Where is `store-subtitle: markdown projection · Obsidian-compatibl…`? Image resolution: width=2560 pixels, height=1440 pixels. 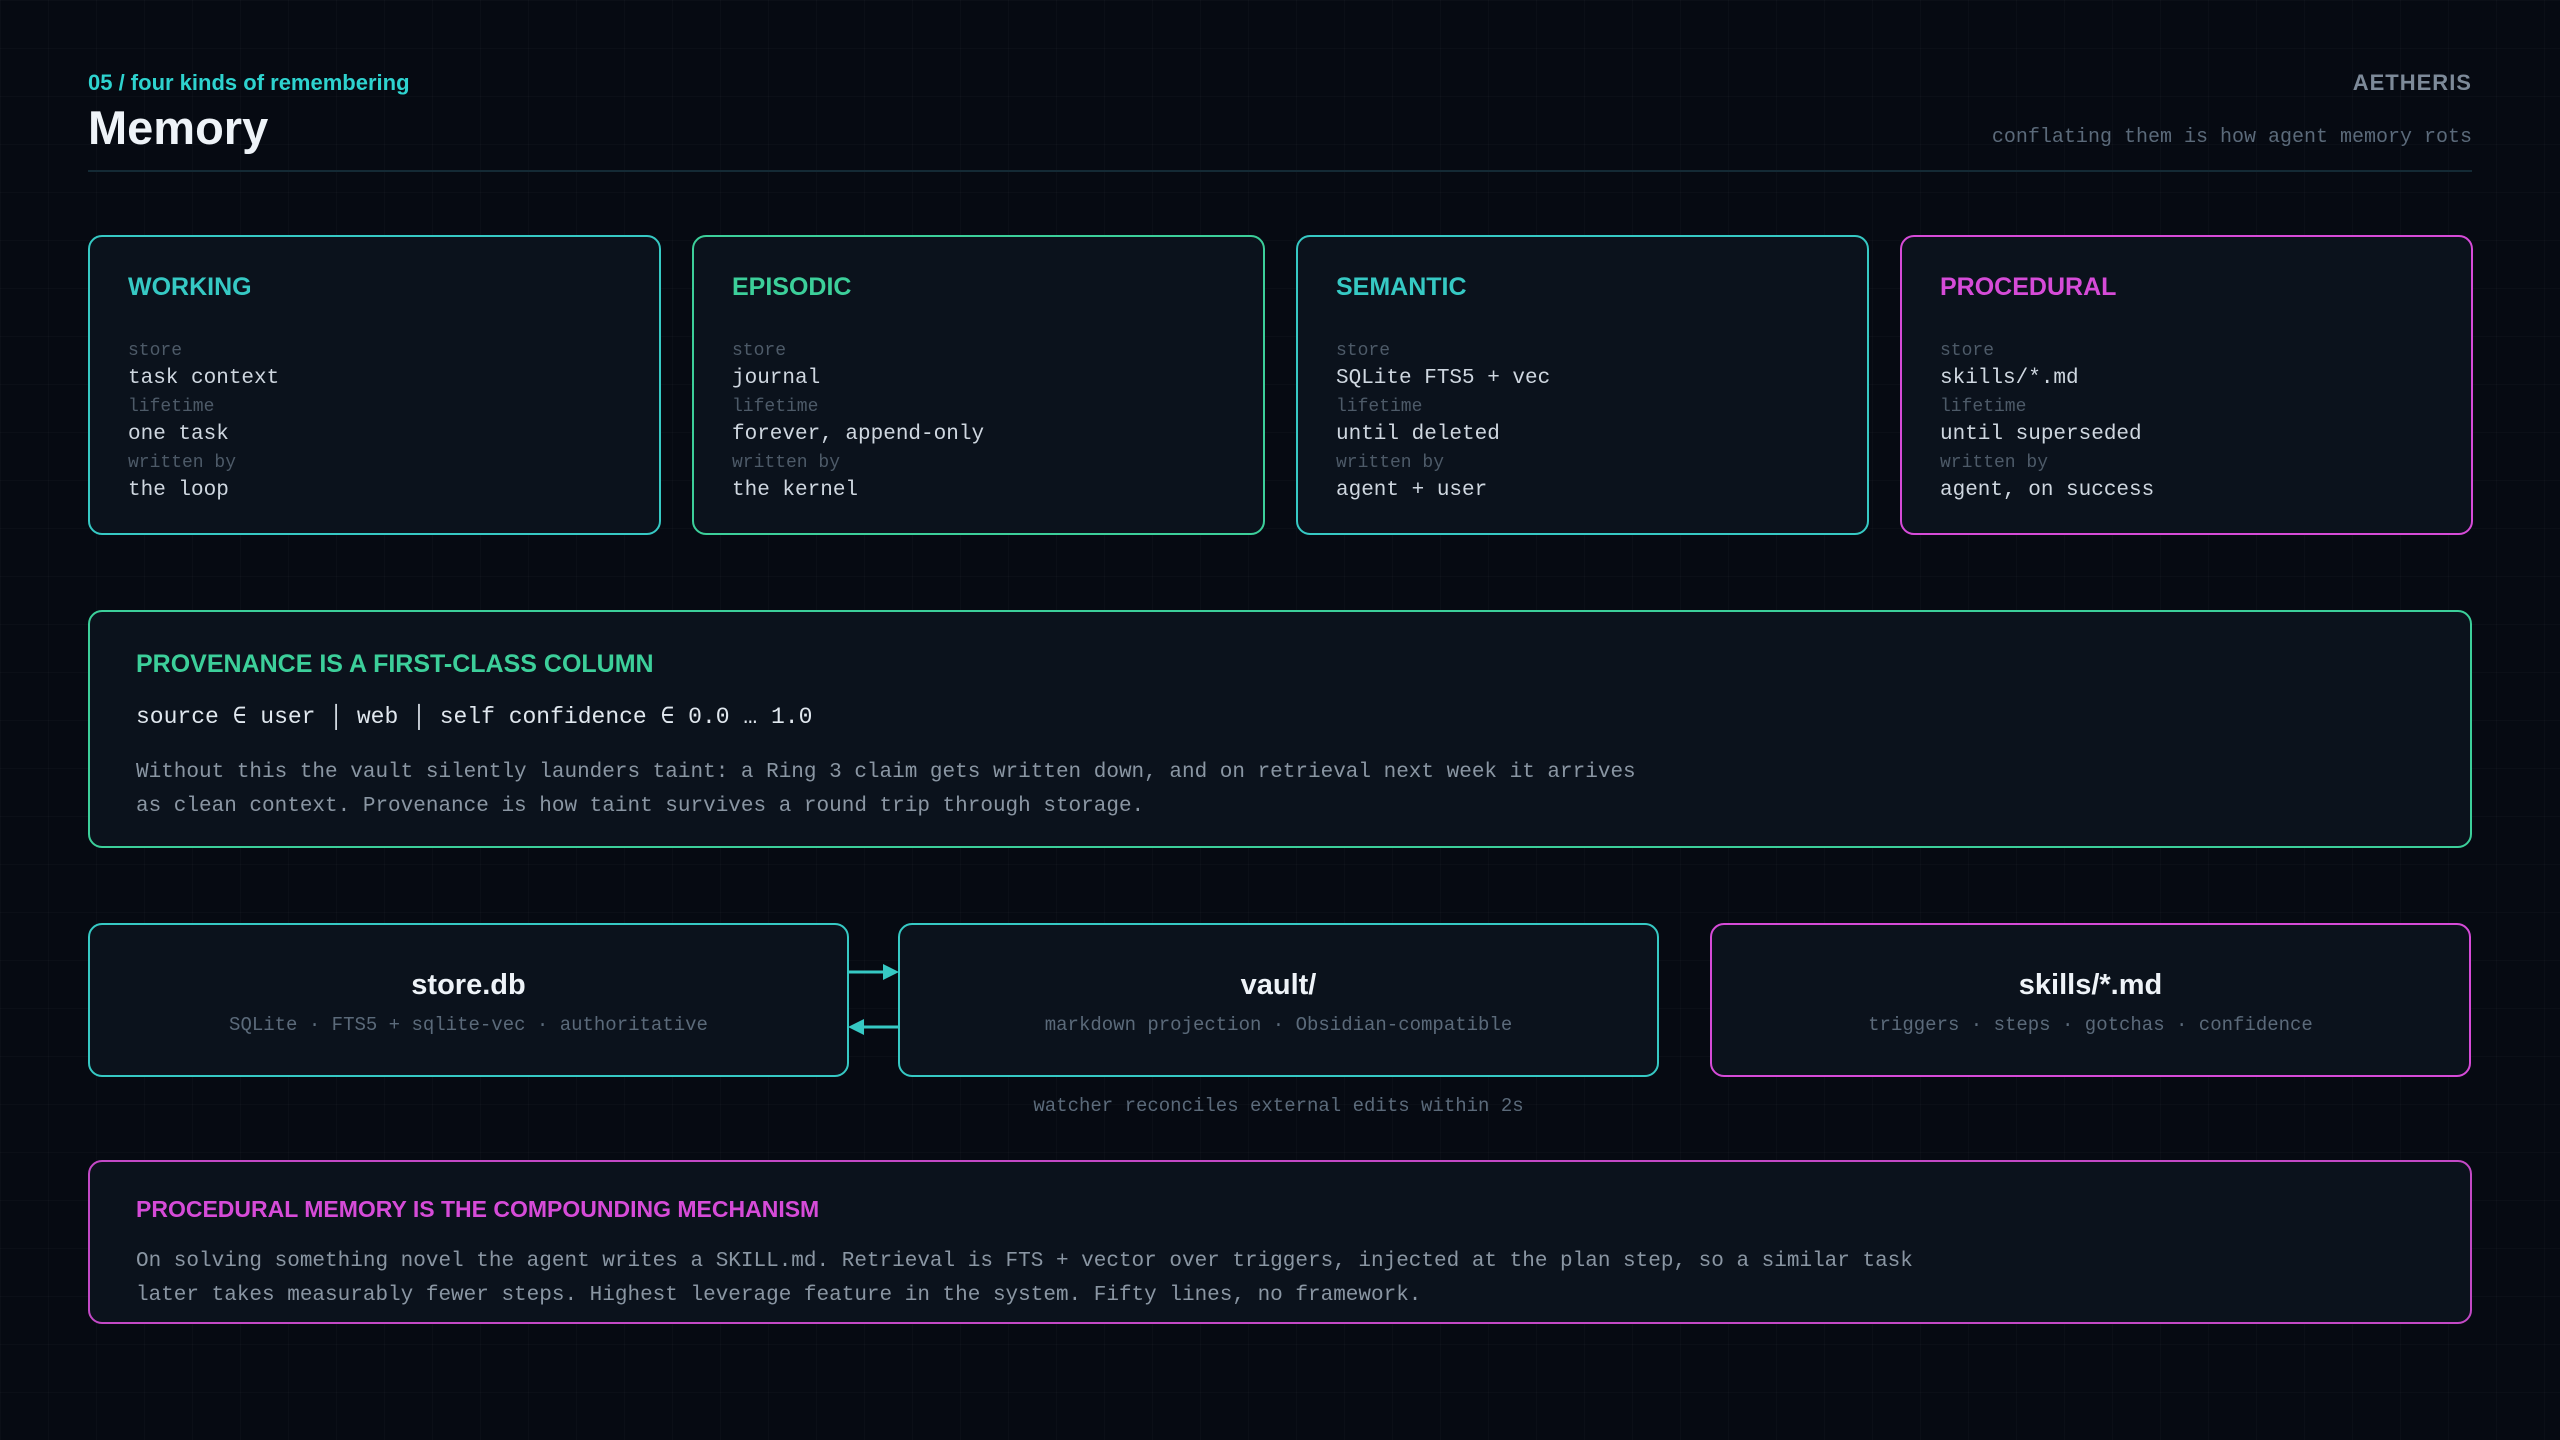 store-subtitle: markdown projection · Obsidian-compatibl… is located at coordinates (1278, 1025).